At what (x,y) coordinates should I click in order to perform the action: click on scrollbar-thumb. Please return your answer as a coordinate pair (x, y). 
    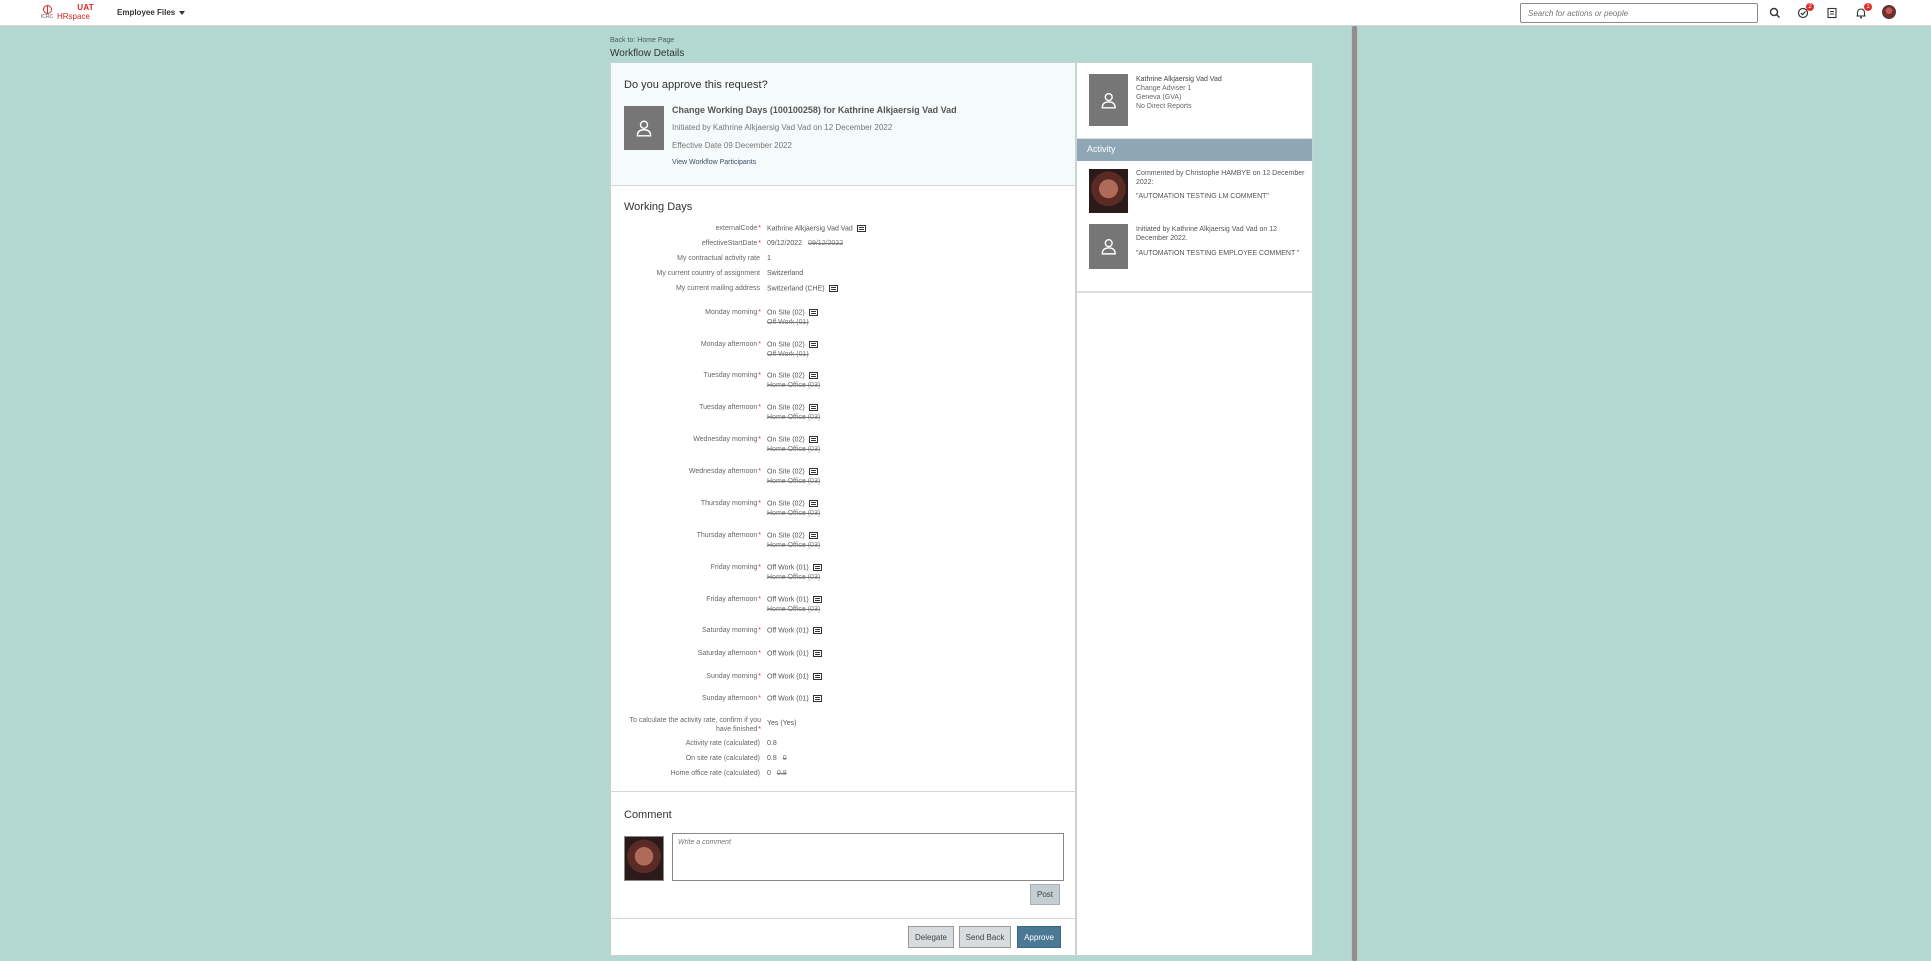
    Looking at the image, I should click on (1354, 493).